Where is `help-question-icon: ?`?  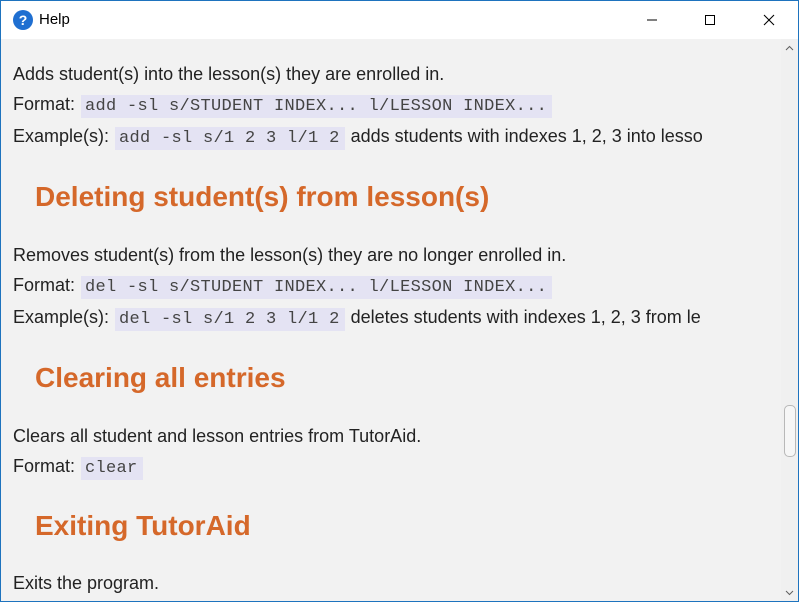 help-question-icon: ? is located at coordinates (23, 20).